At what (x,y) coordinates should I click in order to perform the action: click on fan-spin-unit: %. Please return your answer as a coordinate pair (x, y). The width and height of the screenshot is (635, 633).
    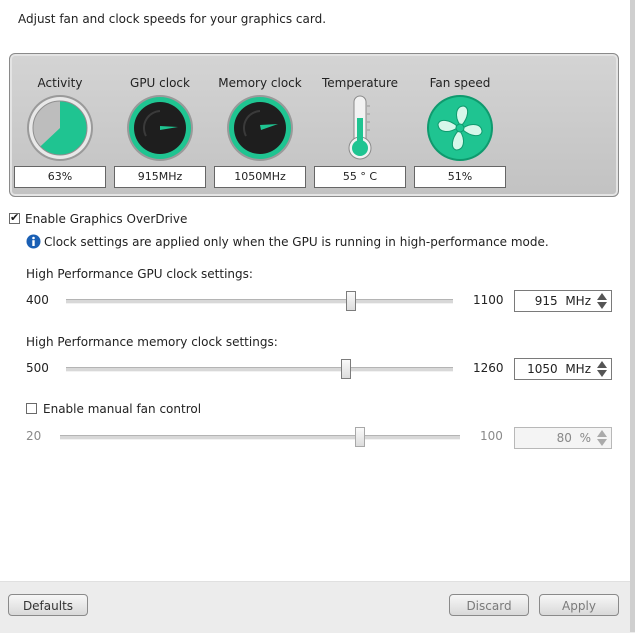
    Looking at the image, I should click on (585, 438).